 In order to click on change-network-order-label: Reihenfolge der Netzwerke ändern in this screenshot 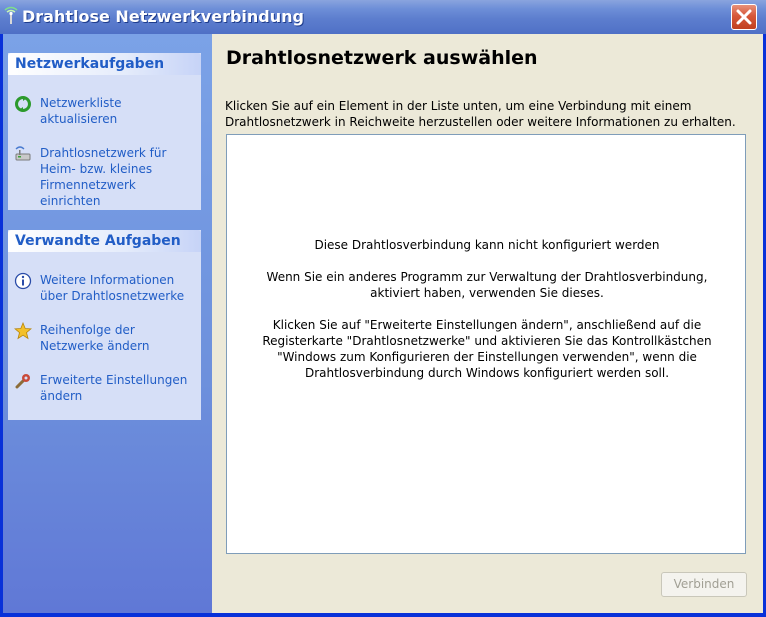, I will do `click(120, 338)`.